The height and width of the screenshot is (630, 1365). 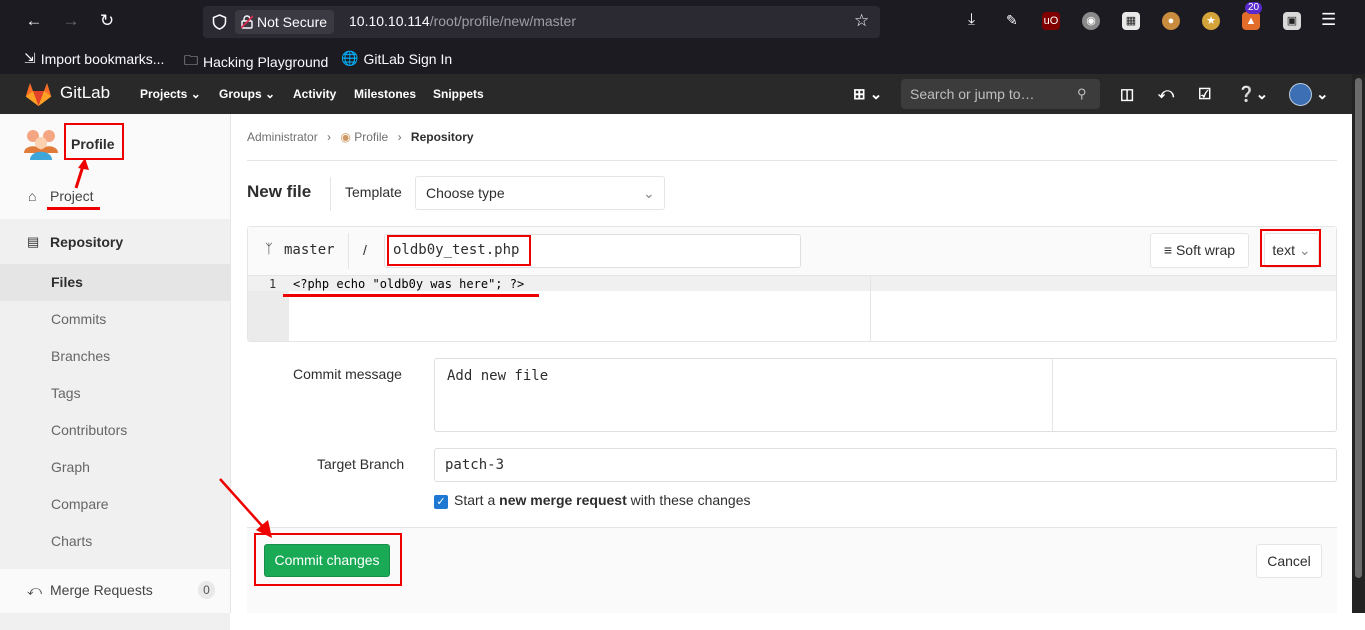 I want to click on title-divider, so click(x=330, y=194).